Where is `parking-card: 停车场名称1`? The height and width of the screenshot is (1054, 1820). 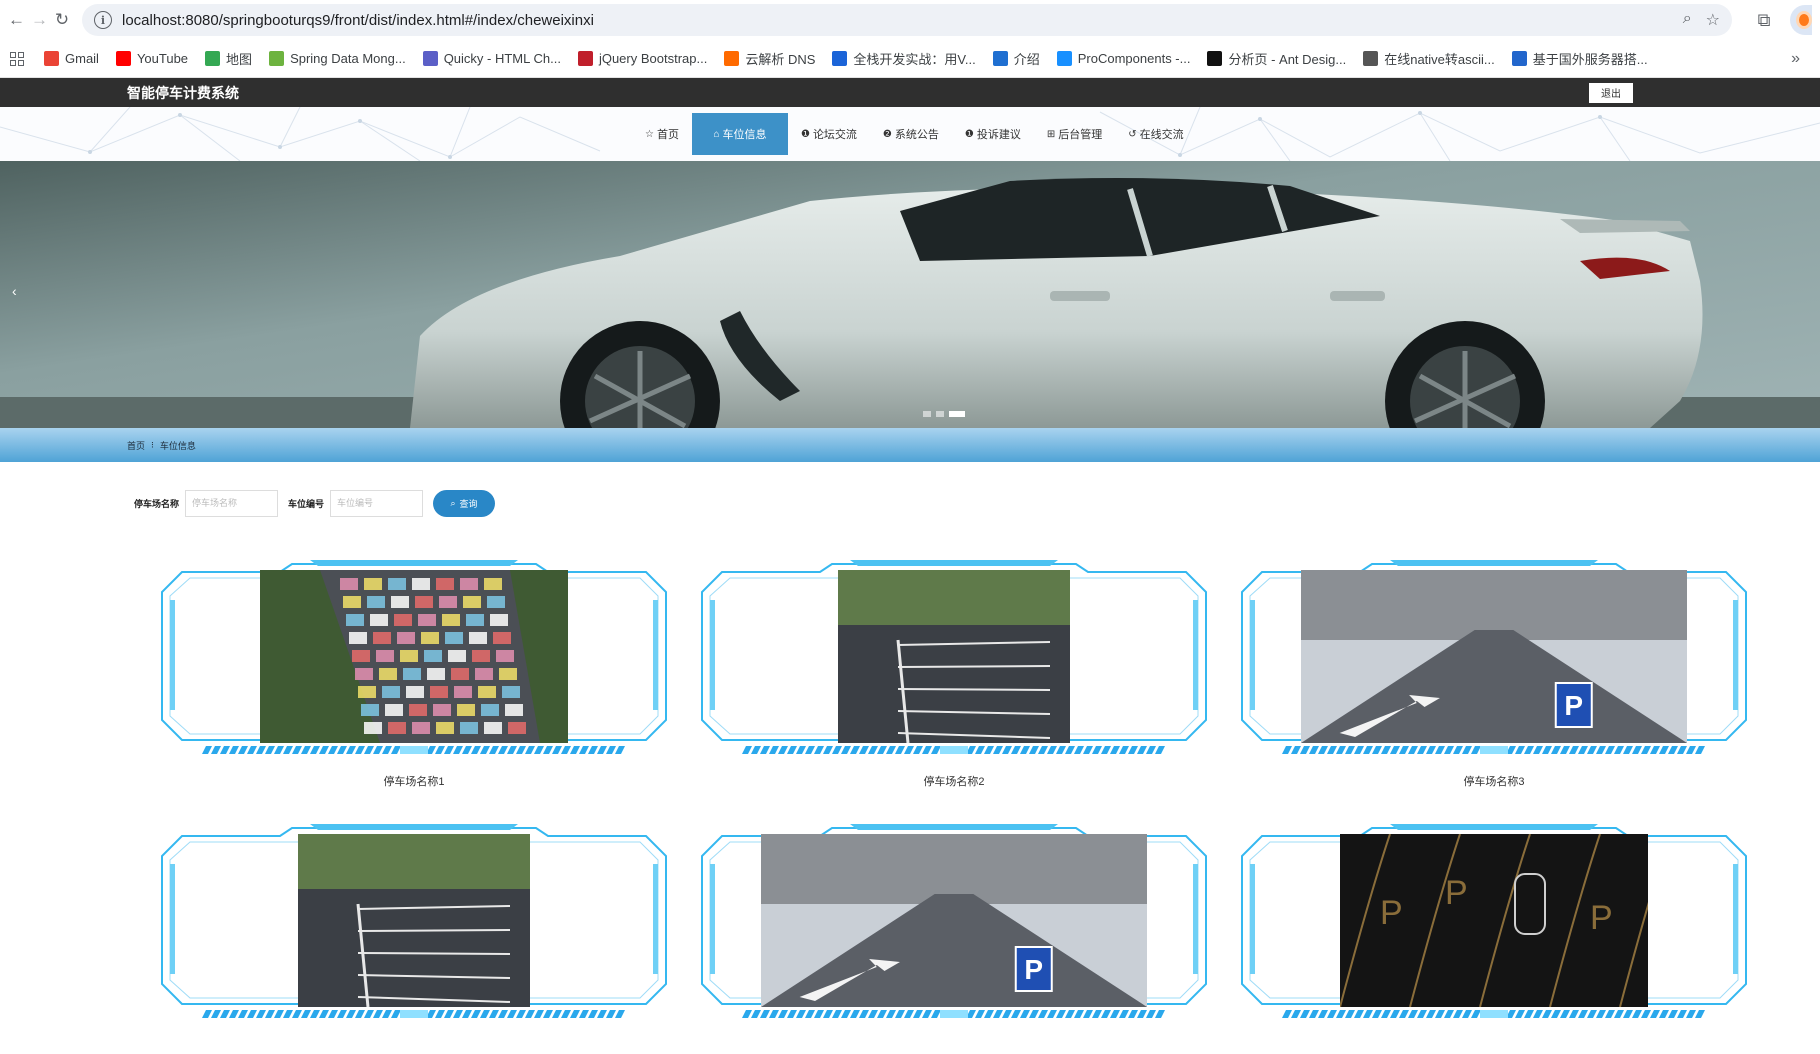
parking-card: 停车场名称1 is located at coordinates (414, 675).